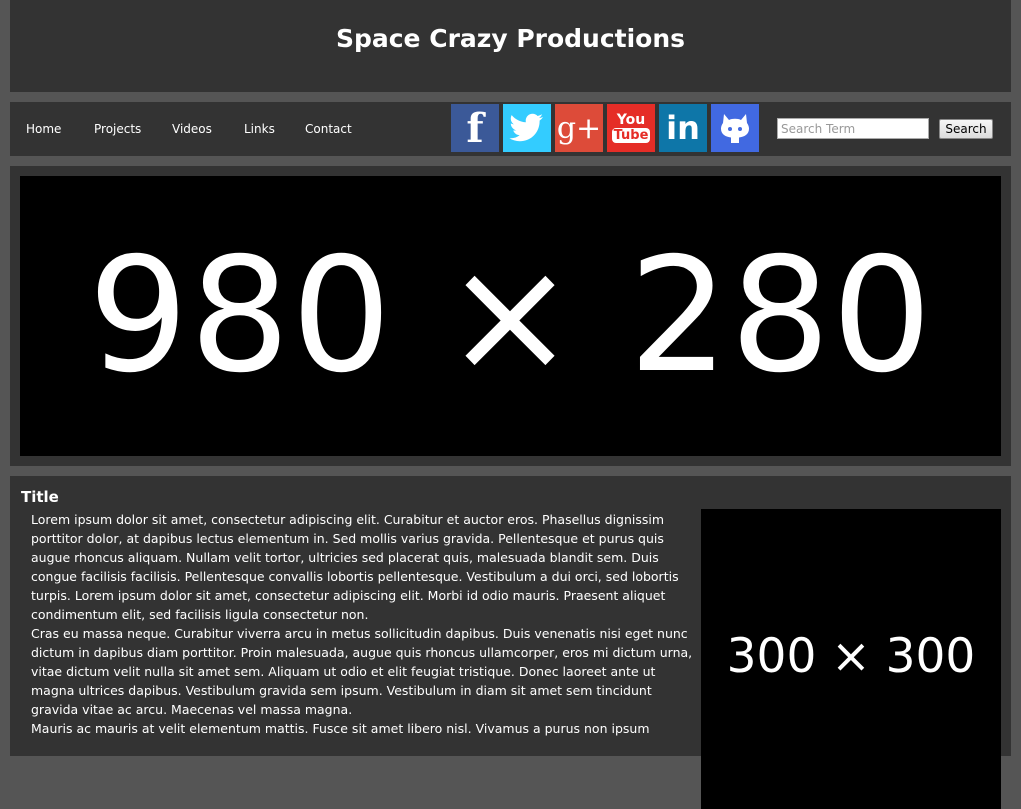  Describe the element at coordinates (579, 128) in the screenshot. I see `google-plus-icon: g+` at that location.